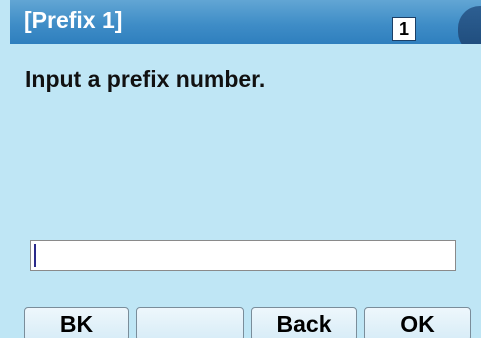 Image resolution: width=481 pixels, height=338 pixels. Describe the element at coordinates (145, 79) in the screenshot. I see `prompt-message: Input a prefix number.` at that location.